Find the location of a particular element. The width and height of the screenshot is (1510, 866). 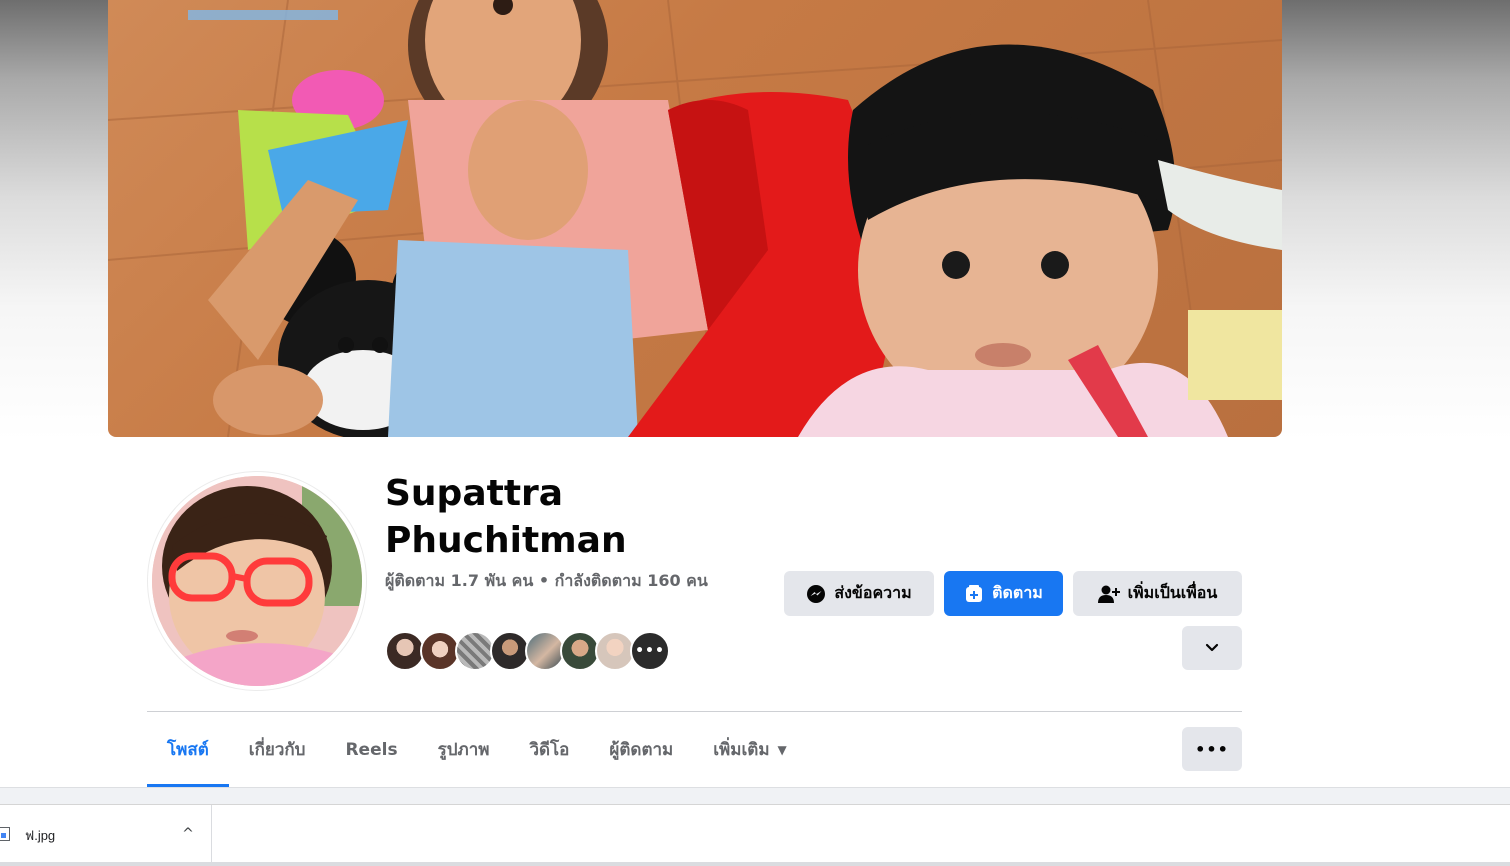

expand-button is located at coordinates (1212, 648).